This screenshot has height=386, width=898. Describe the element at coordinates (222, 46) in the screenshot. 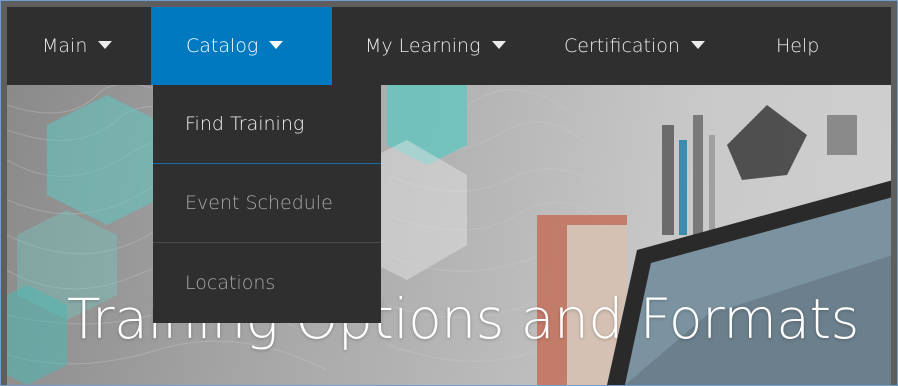

I see `nav-catalog-label: Catalog` at that location.